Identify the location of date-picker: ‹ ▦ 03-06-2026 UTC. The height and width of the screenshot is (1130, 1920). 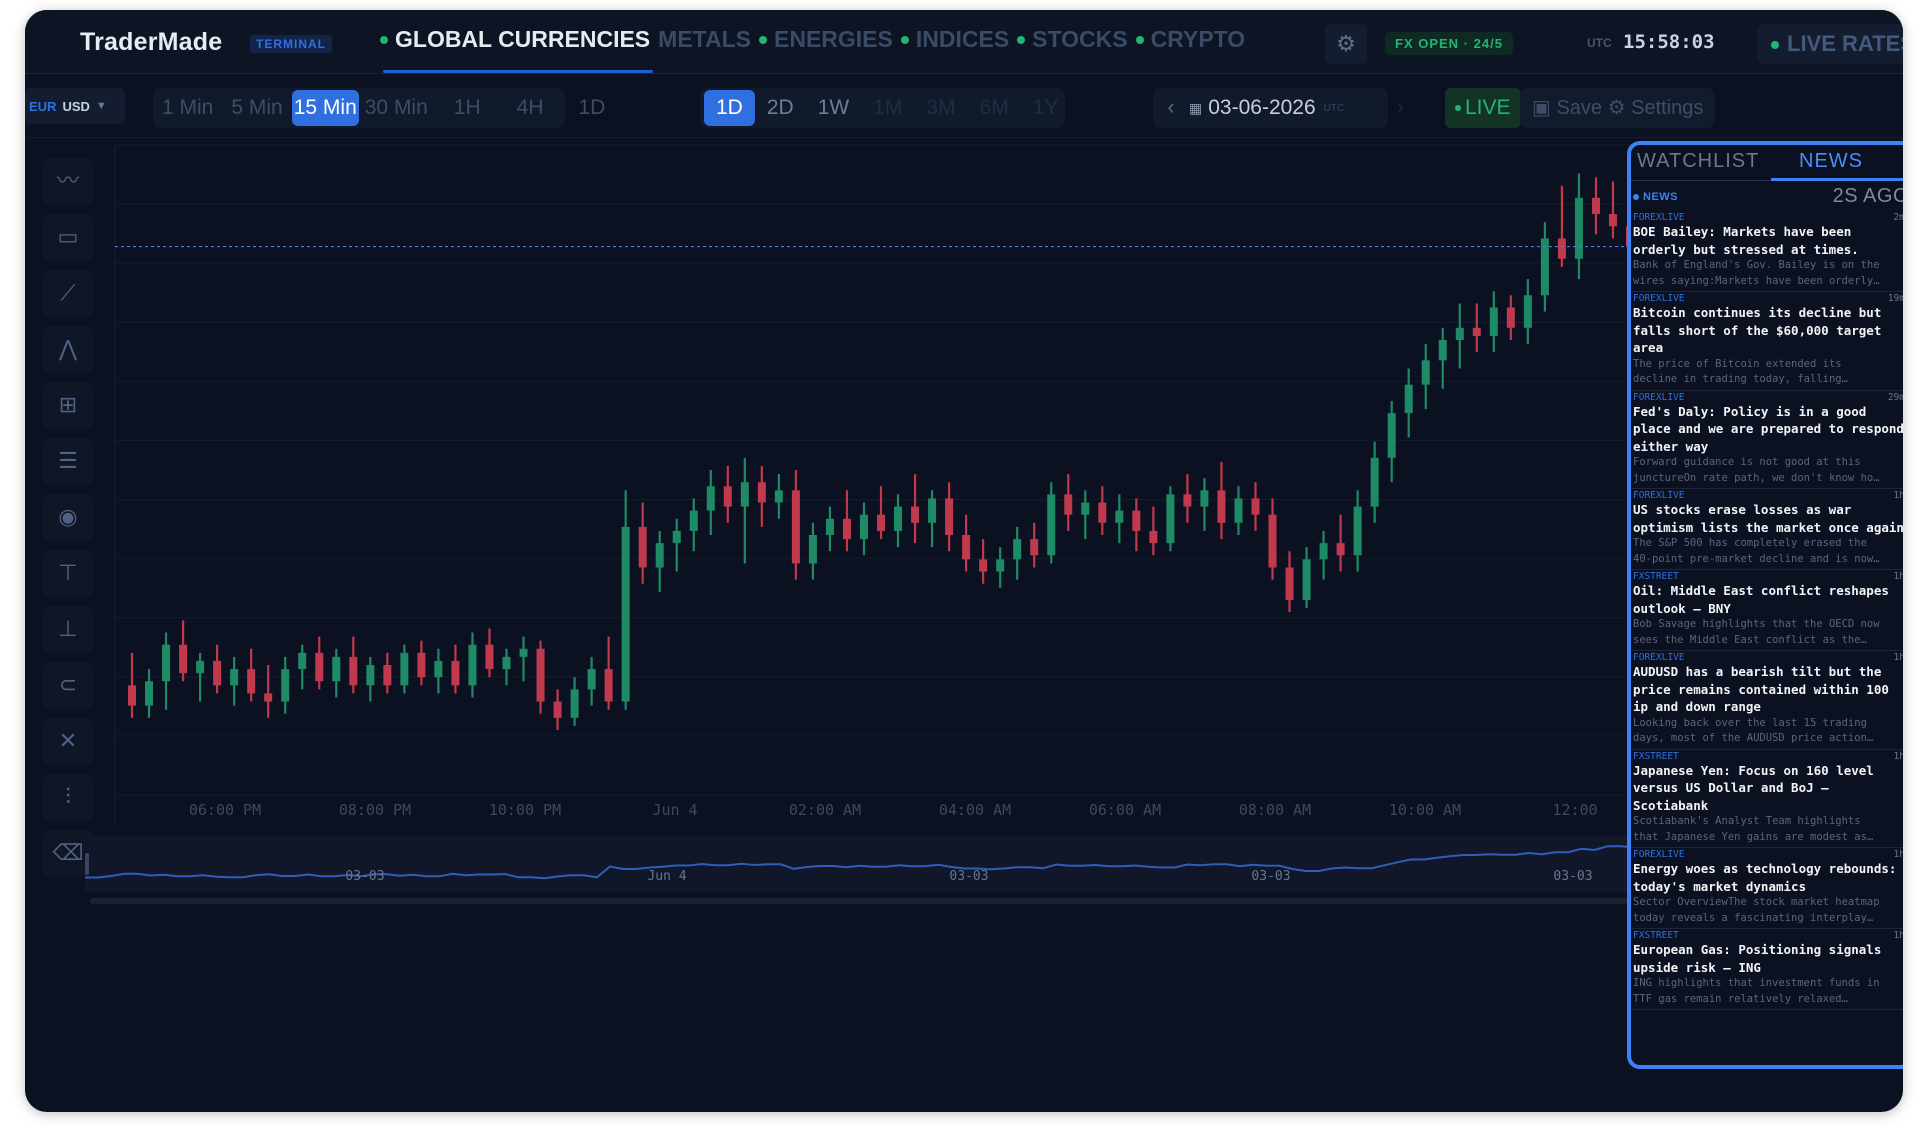
(1270, 108).